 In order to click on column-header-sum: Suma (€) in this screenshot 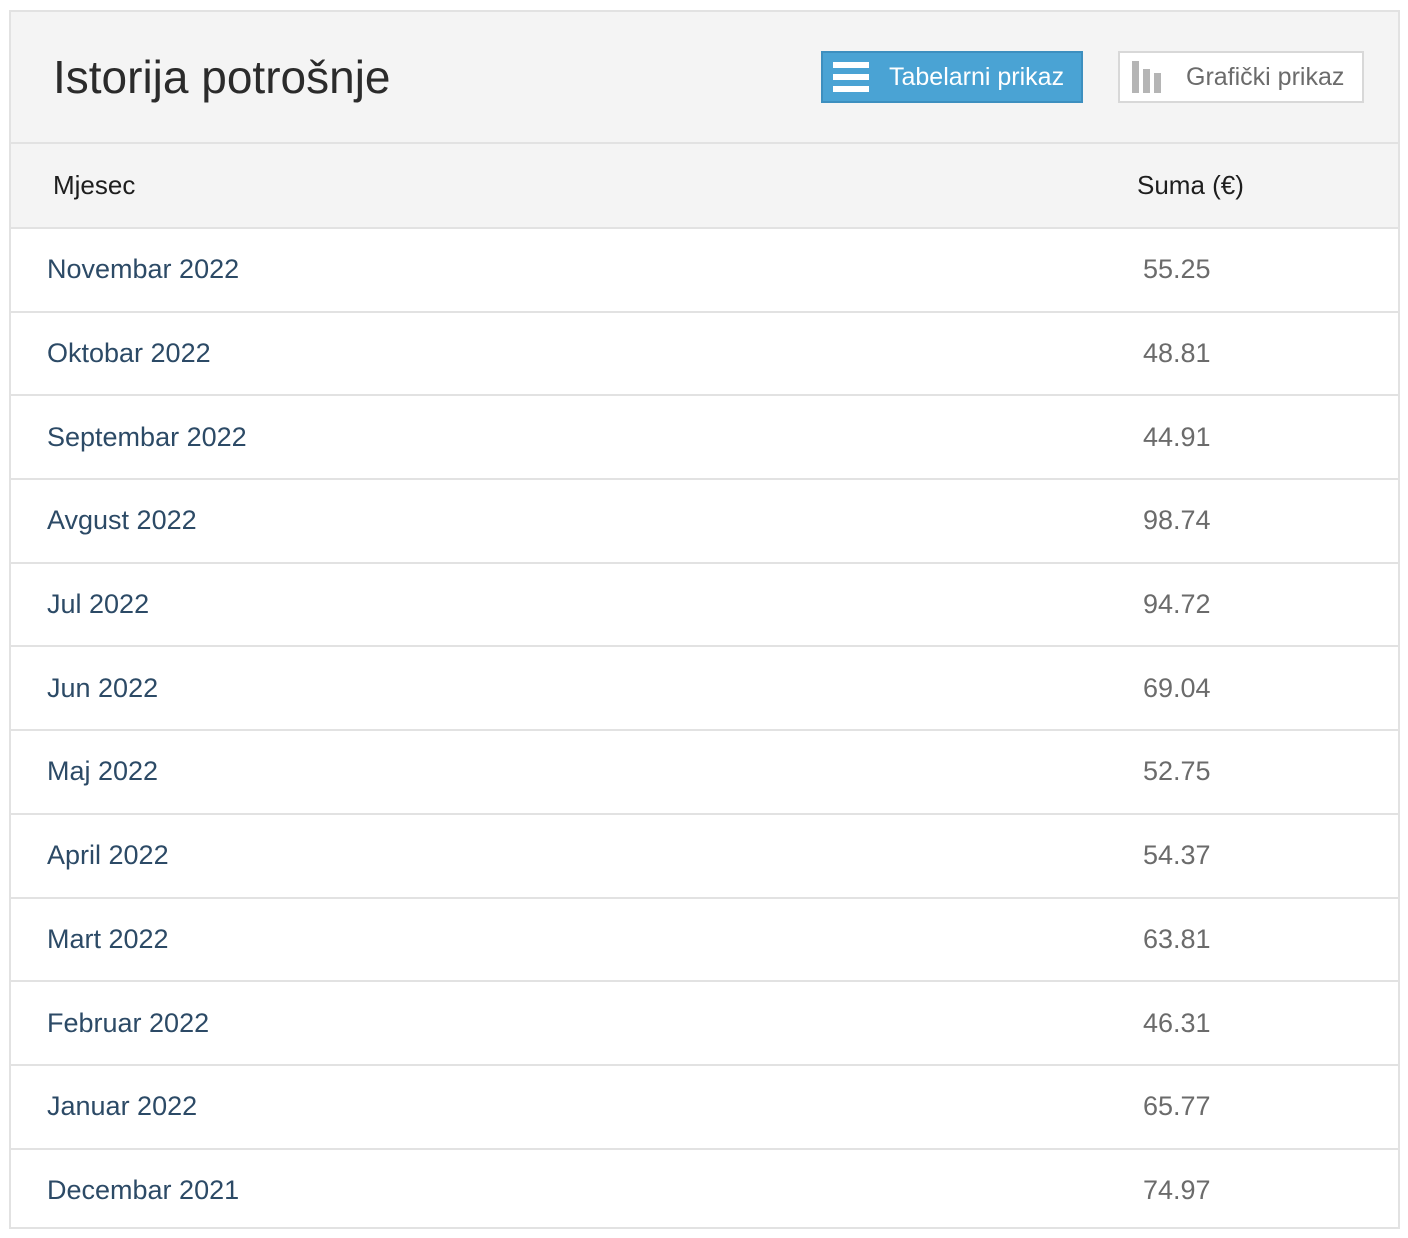, I will do `click(1267, 186)`.